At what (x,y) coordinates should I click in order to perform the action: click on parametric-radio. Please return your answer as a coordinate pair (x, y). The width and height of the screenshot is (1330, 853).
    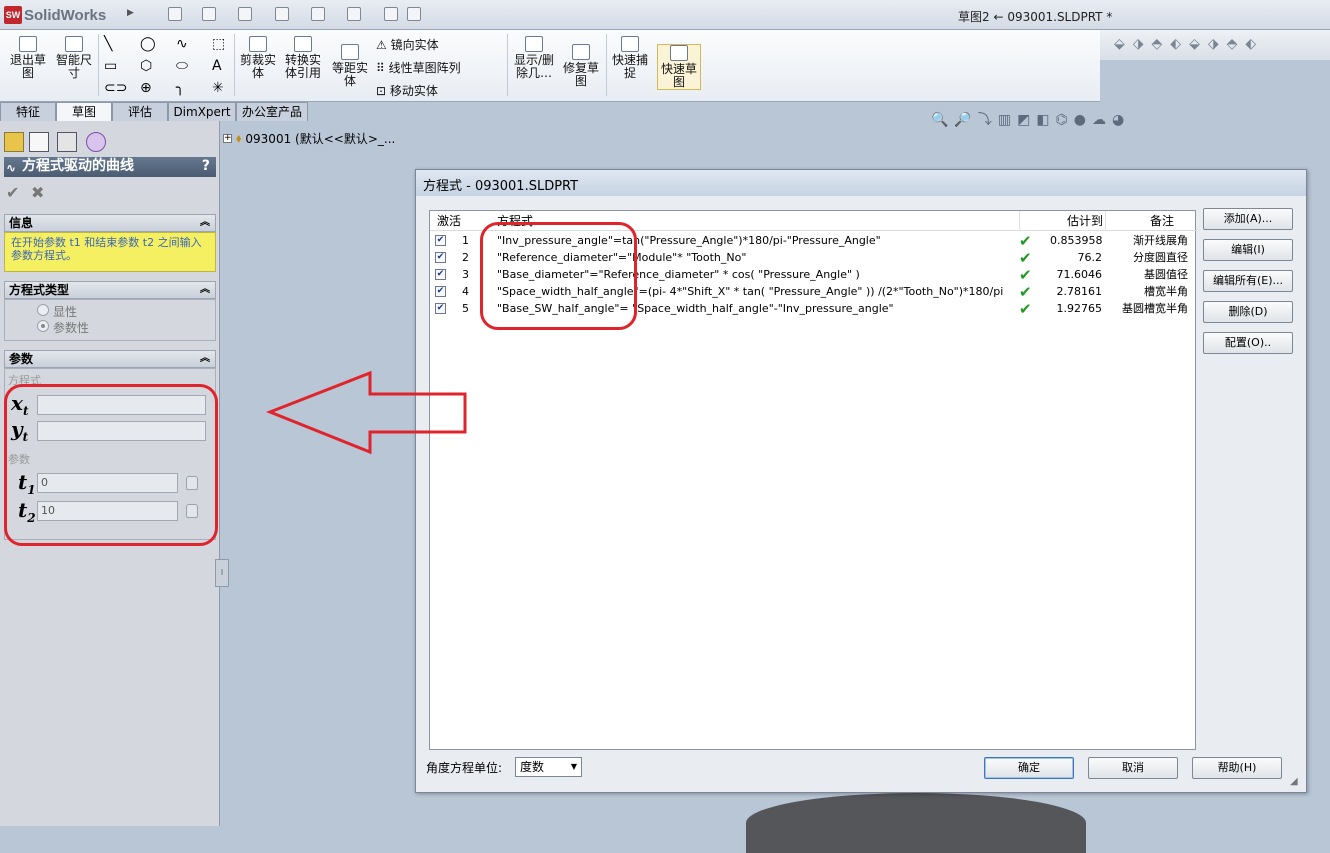
    Looking at the image, I should click on (43, 326).